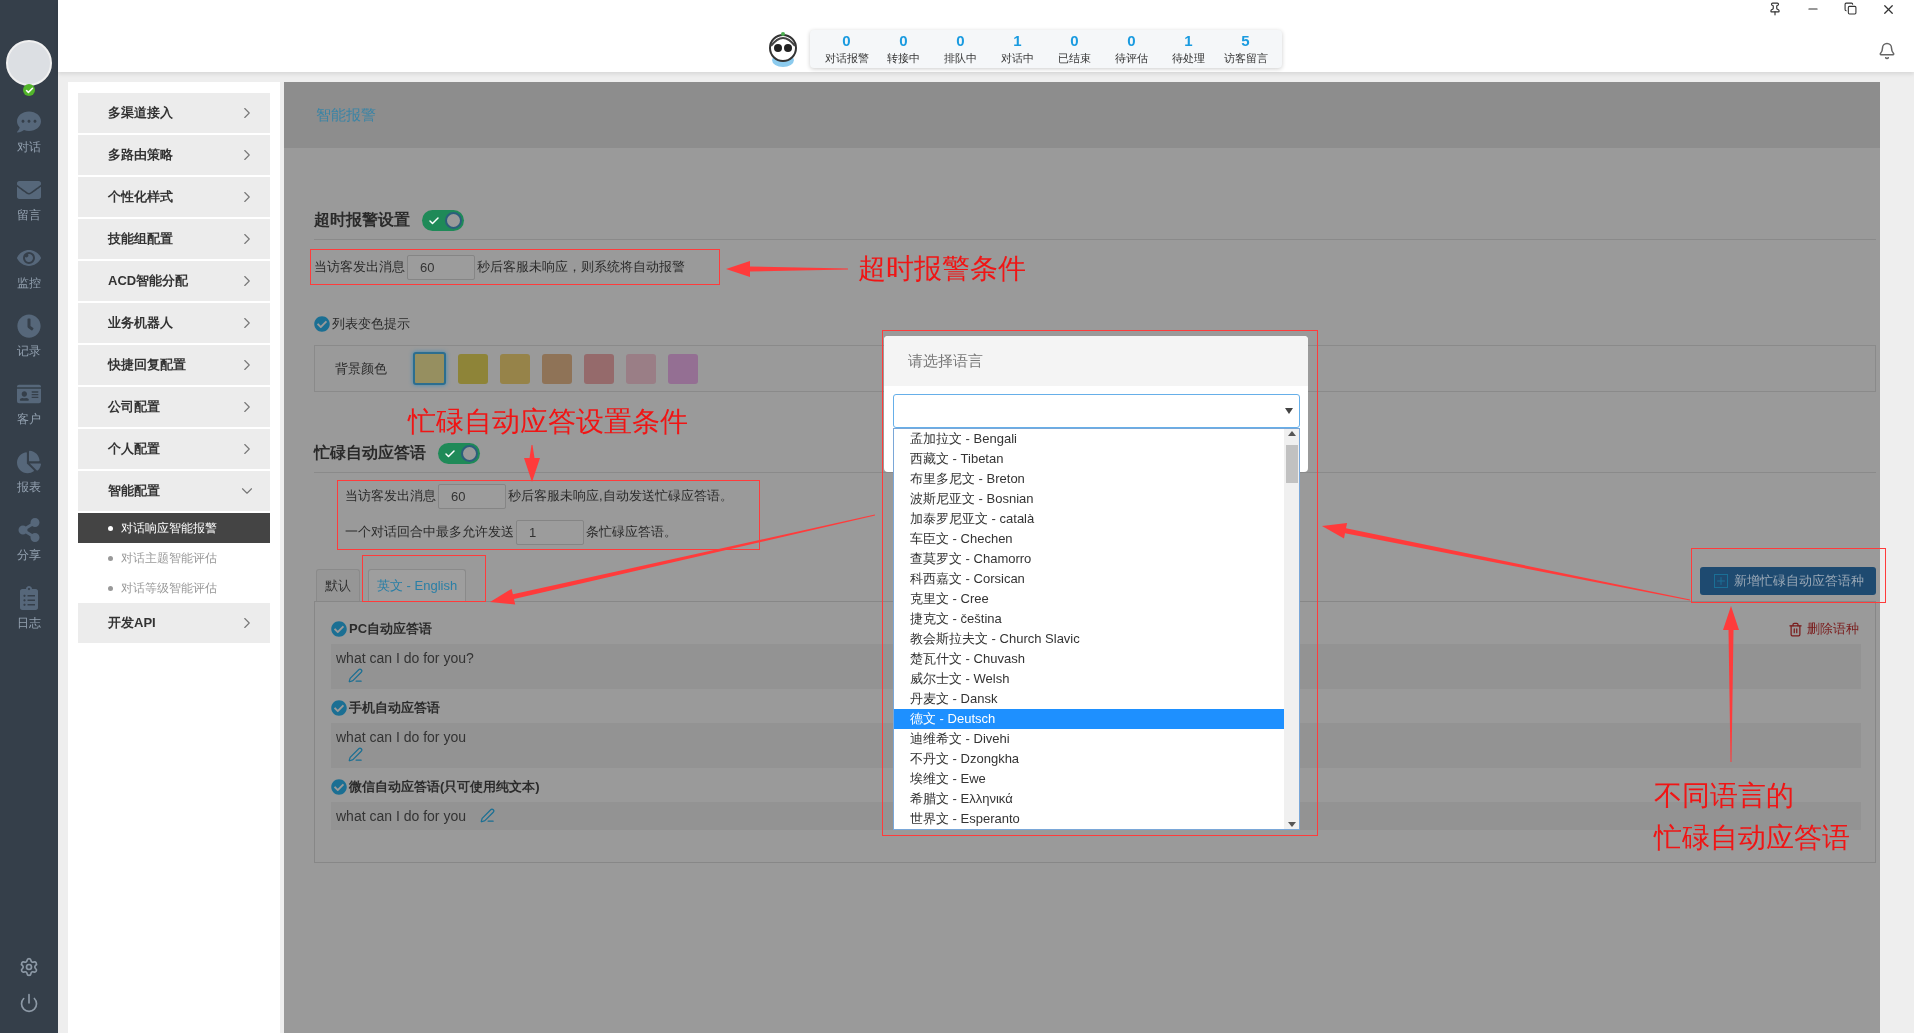 The height and width of the screenshot is (1033, 1914). I want to click on menu-item: 多渠道接入, so click(174, 113).